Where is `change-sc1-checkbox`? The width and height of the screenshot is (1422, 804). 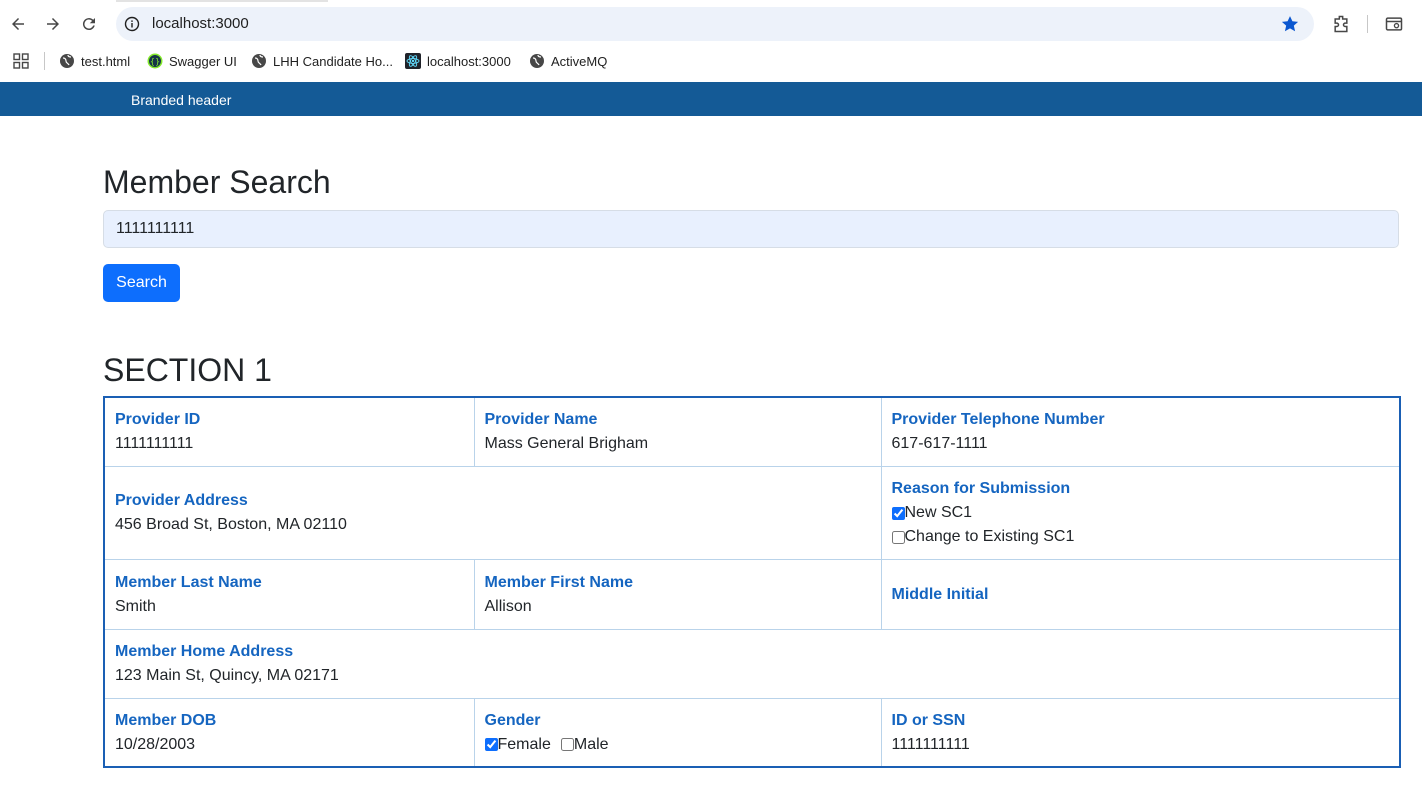 change-sc1-checkbox is located at coordinates (898, 537).